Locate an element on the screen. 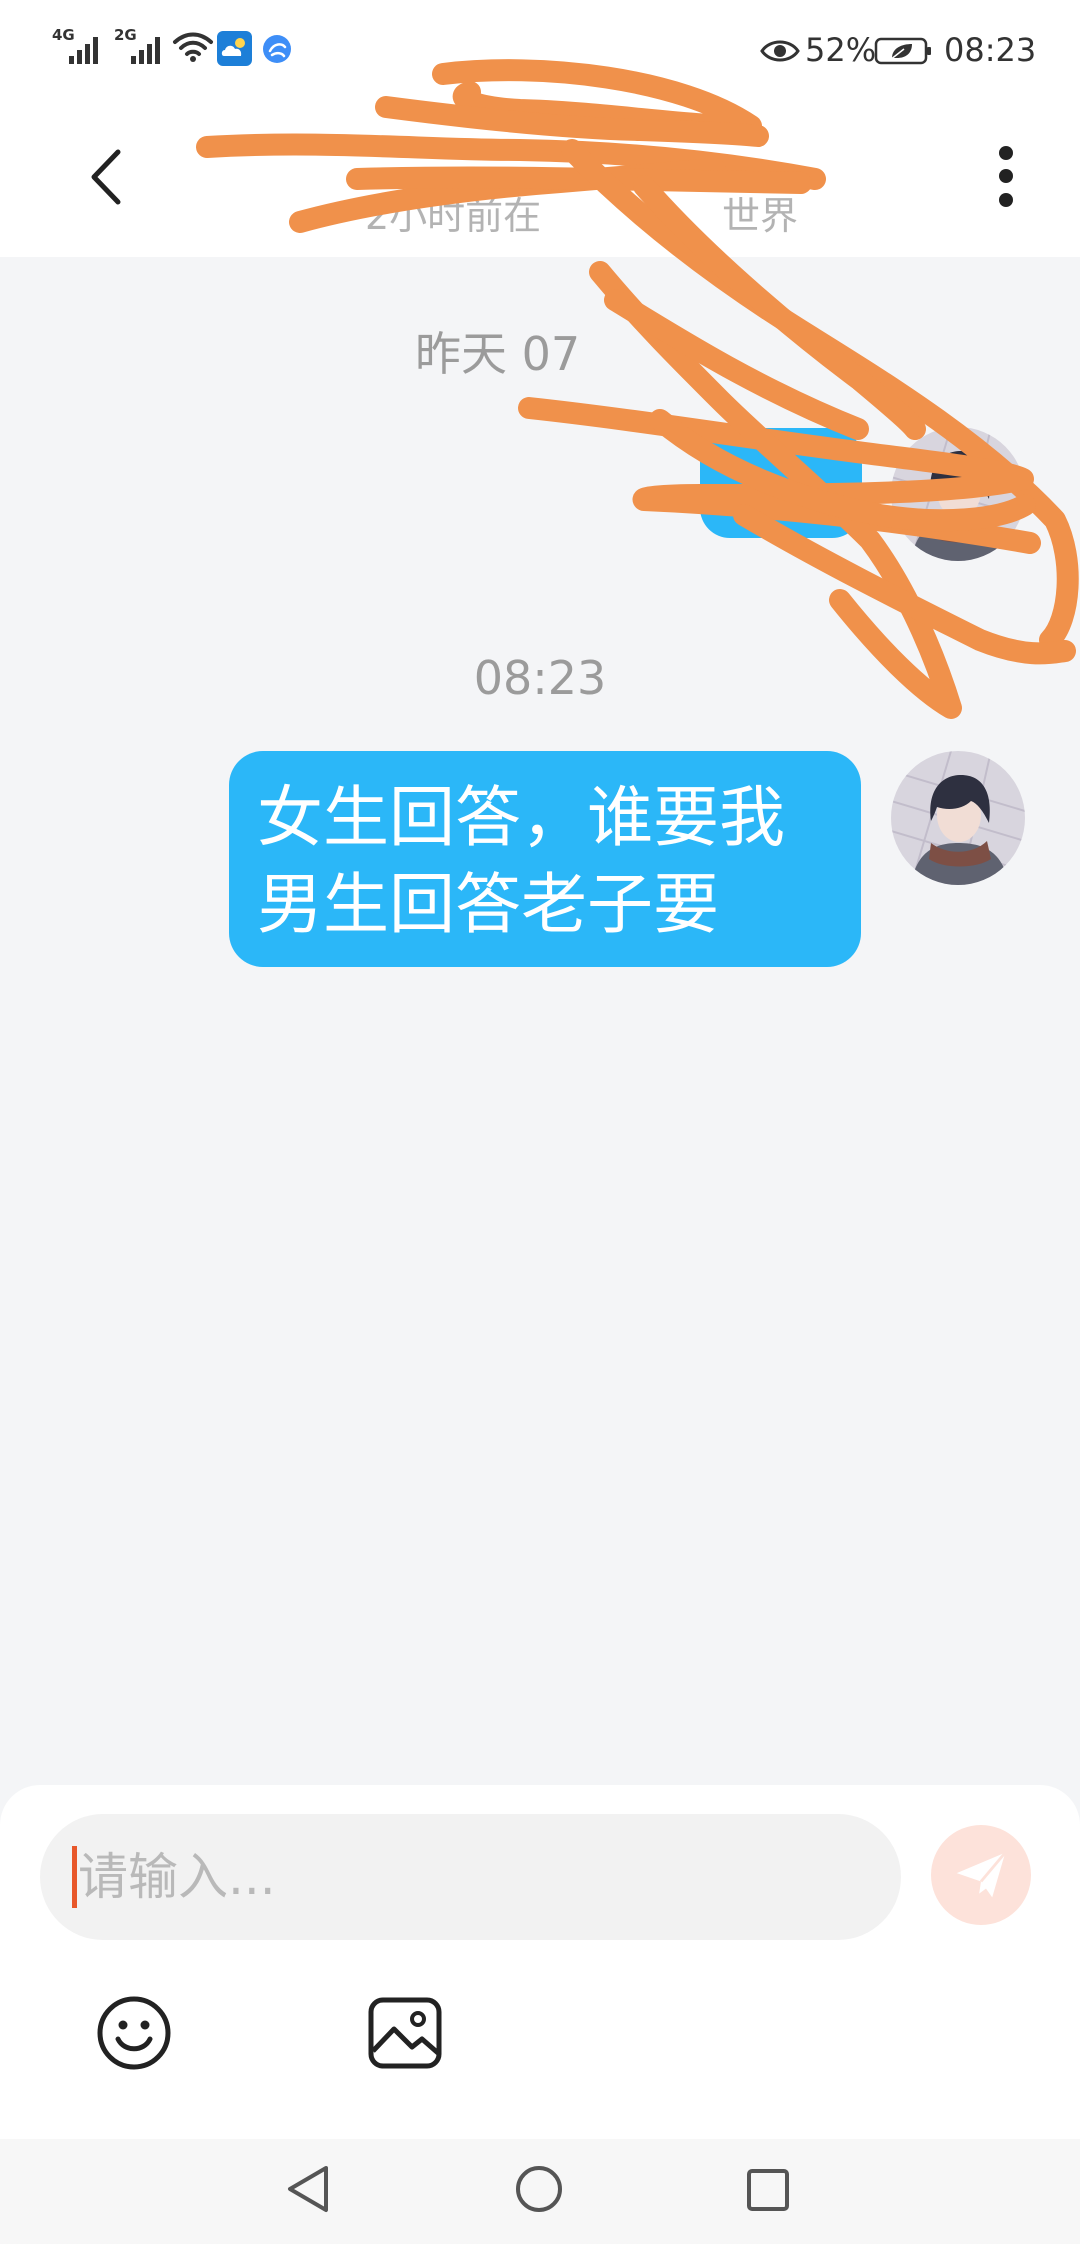  header-subtitle-start: 2小时前在 is located at coordinates (453, 216).